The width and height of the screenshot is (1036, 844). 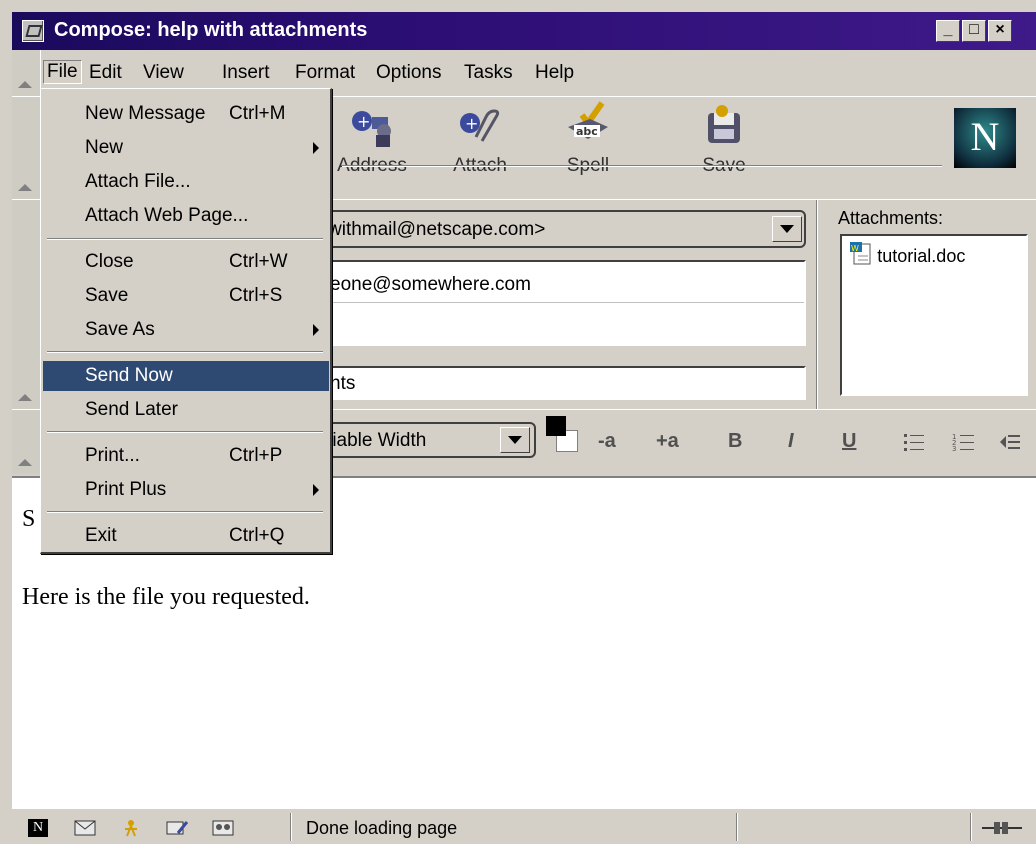 I want to click on menu-item-exit: Exit Ctrl+Q, so click(x=186, y=536).